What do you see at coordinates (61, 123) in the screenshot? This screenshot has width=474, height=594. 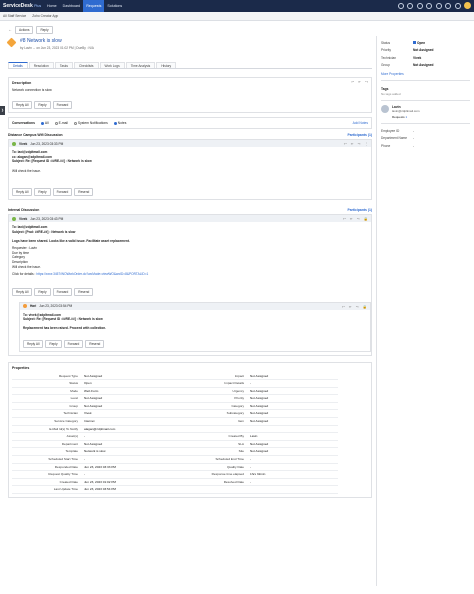 I see `filter-email: E-mail` at bounding box center [61, 123].